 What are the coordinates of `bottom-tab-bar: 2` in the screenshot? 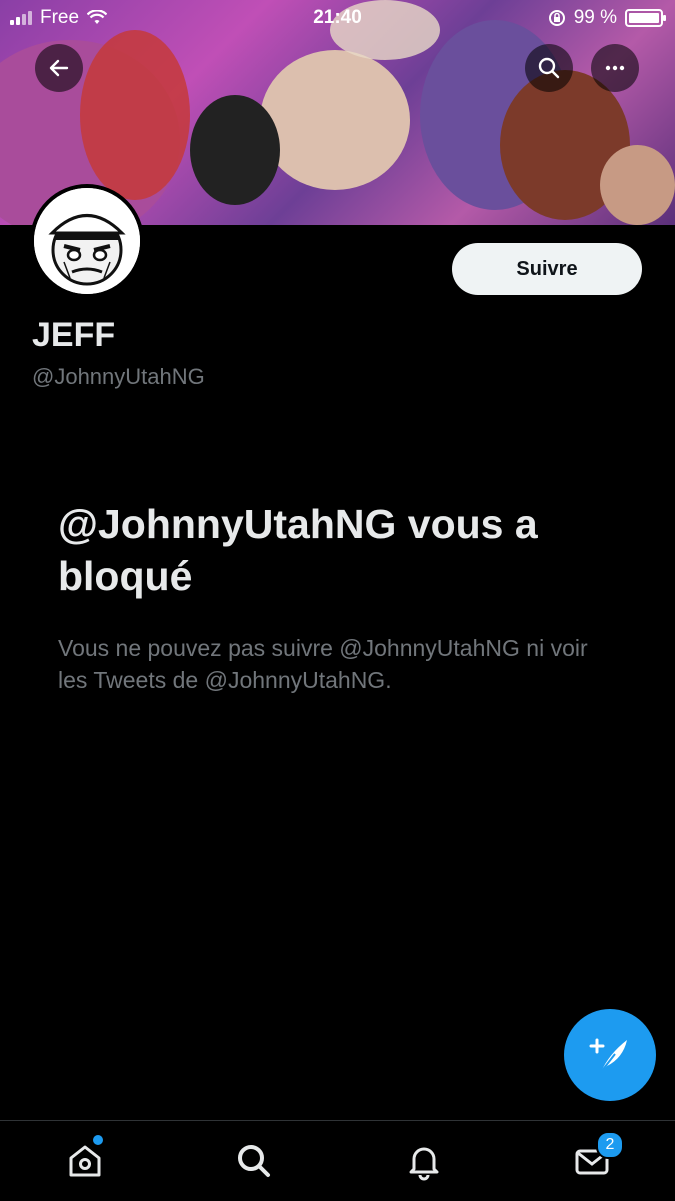 It's located at (337, 1160).